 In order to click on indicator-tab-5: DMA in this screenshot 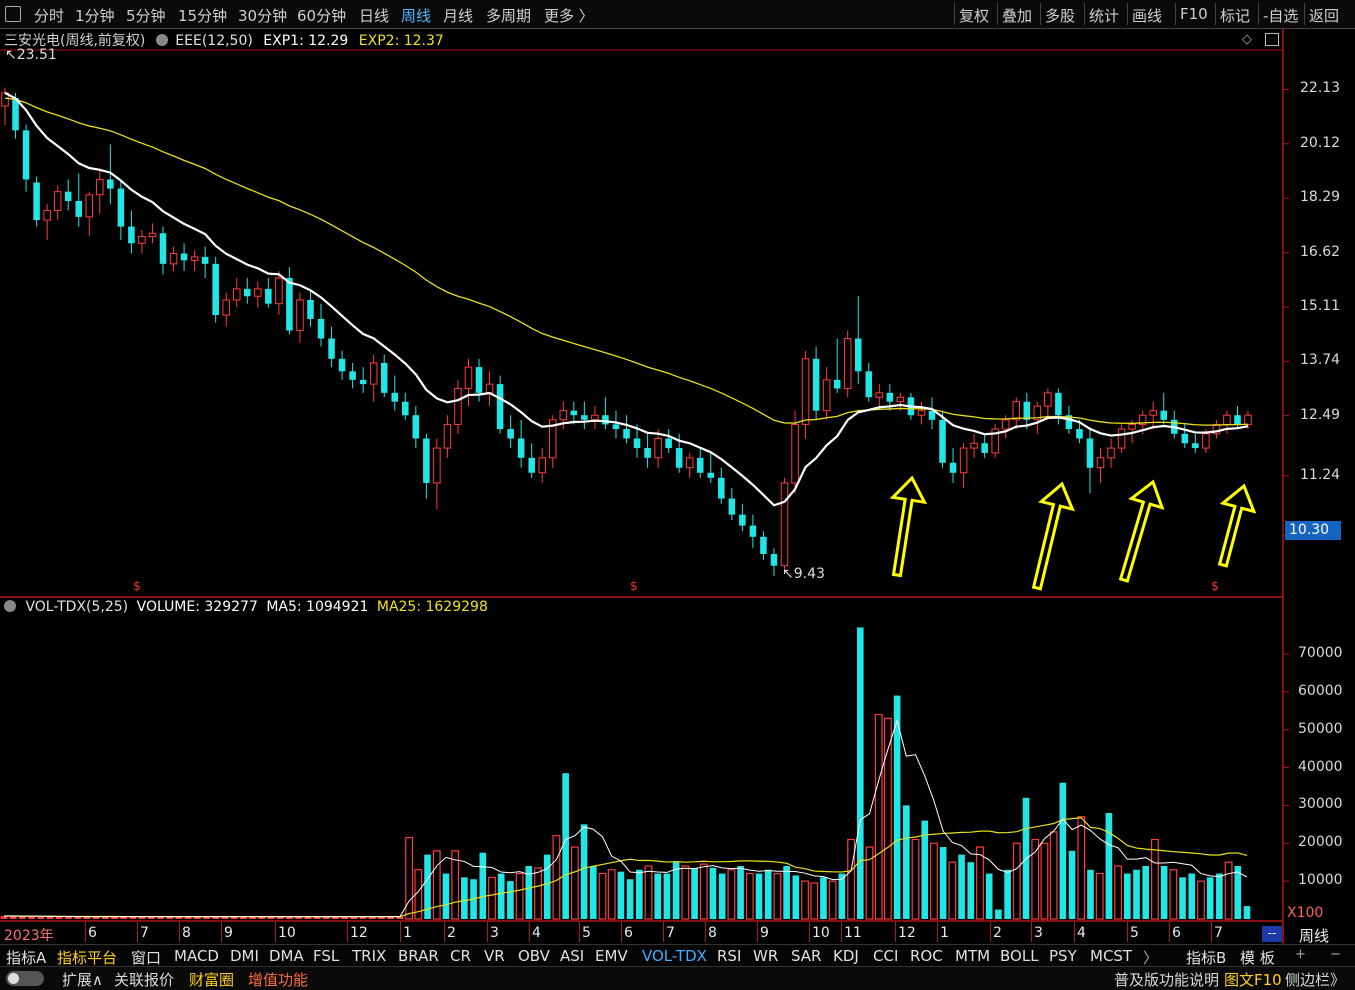, I will do `click(286, 956)`.